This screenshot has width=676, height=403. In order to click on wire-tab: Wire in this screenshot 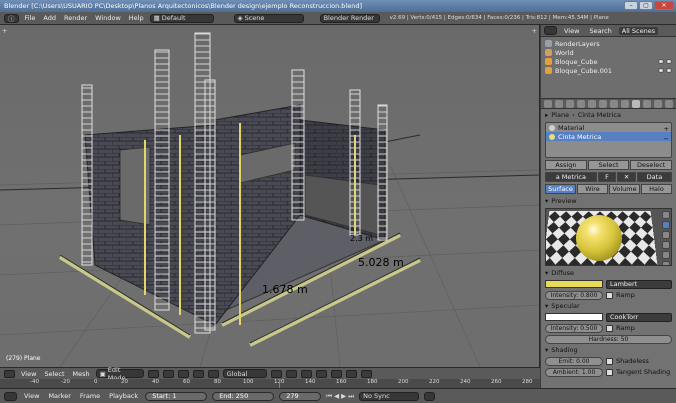, I will do `click(592, 189)`.